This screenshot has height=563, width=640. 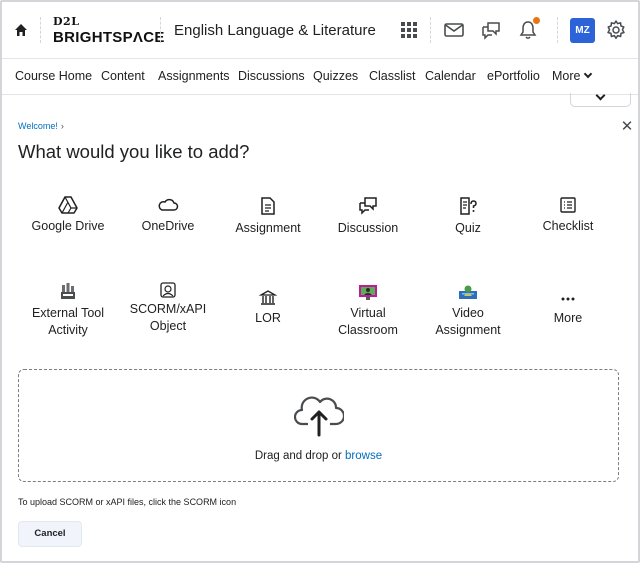 I want to click on logo-brightspace: BRIGHTSPΛCE, so click(x=109, y=37).